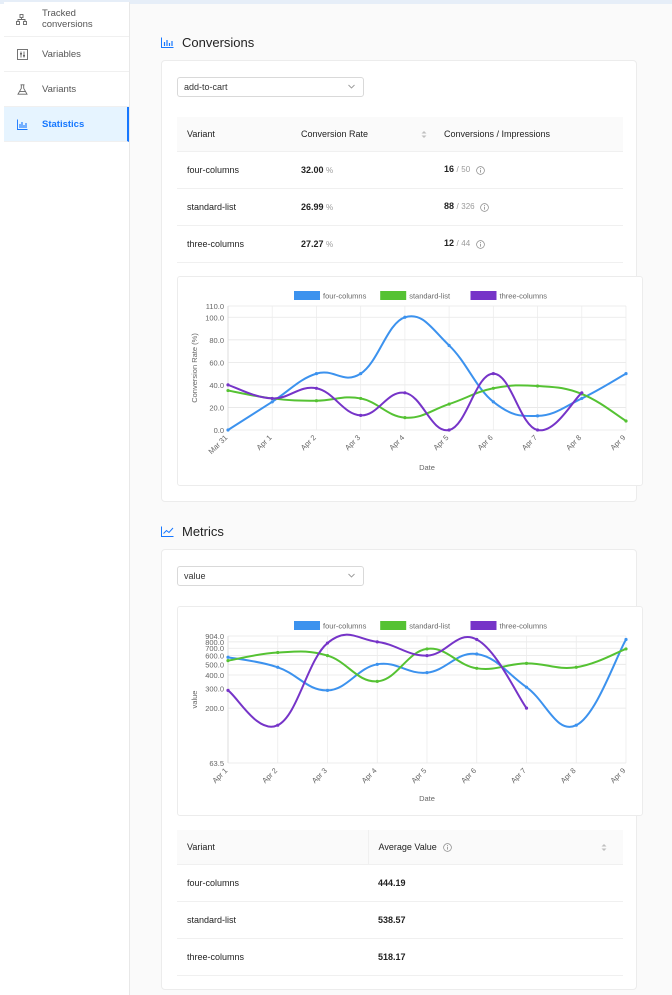 This screenshot has width=672, height=995. Describe the element at coordinates (234, 170) in the screenshot. I see `variant-cell: four-columns` at that location.